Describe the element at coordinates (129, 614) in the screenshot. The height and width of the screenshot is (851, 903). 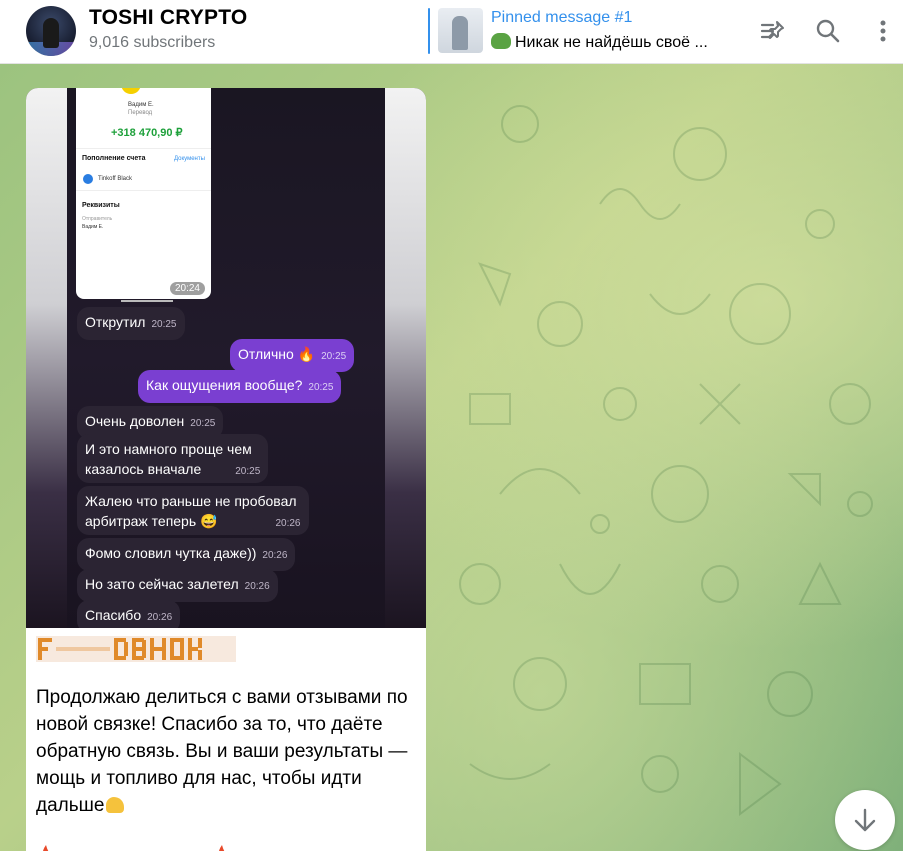
I see `chat-bubble: Спасибо 20:26` at that location.